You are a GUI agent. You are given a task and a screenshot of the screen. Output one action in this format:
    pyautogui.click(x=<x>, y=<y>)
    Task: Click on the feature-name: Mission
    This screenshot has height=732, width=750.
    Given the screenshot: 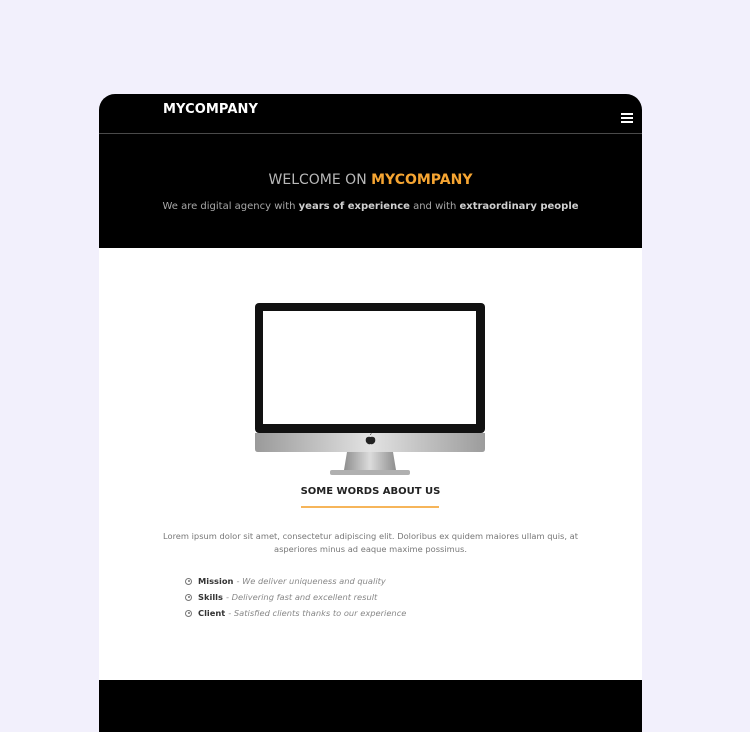 What is the action you would take?
    pyautogui.click(x=216, y=581)
    